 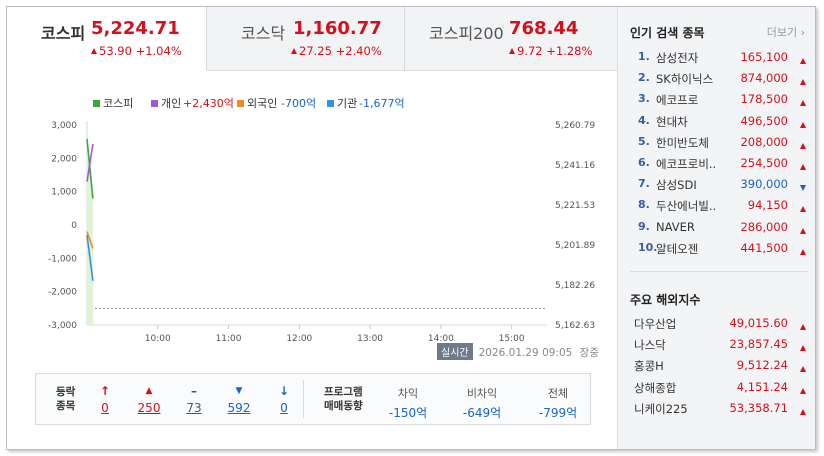 I want to click on popular-item: 9. NAVER 286,000, so click(x=720, y=227).